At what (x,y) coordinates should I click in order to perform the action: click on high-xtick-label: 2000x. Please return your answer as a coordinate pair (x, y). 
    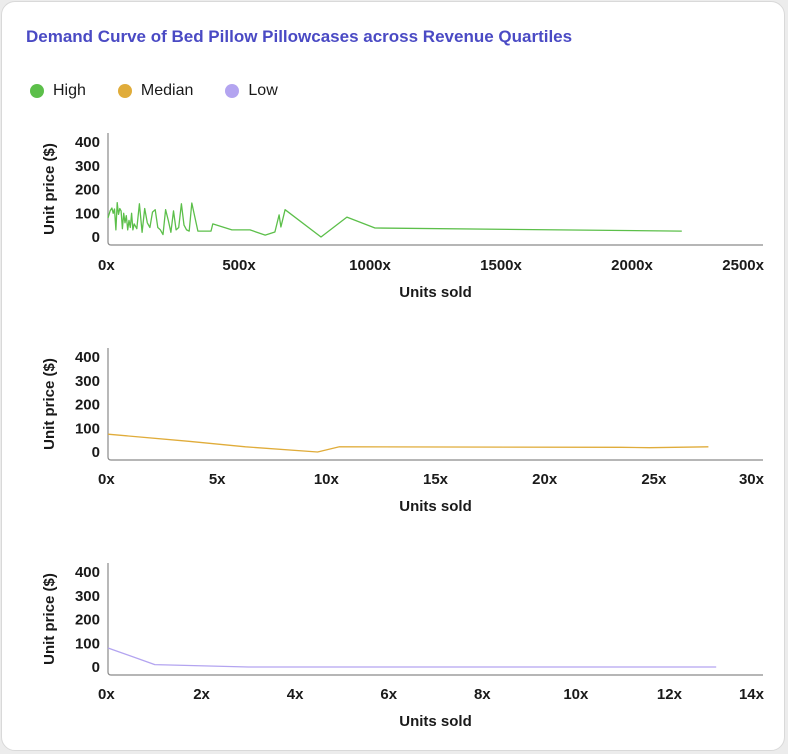
    Looking at the image, I should click on (632, 265).